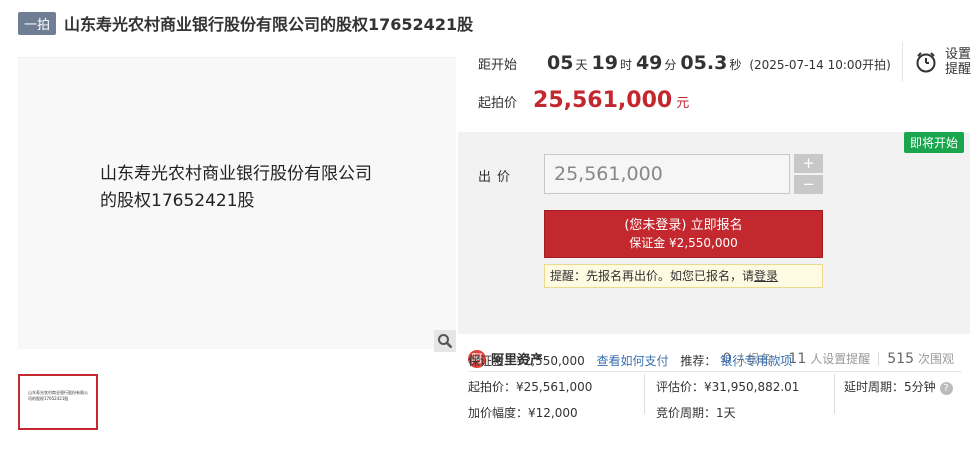 The width and height of the screenshot is (972, 471). What do you see at coordinates (683, 243) in the screenshot?
I see `signup-deposit-label: 保证金 ¥2,550,000` at bounding box center [683, 243].